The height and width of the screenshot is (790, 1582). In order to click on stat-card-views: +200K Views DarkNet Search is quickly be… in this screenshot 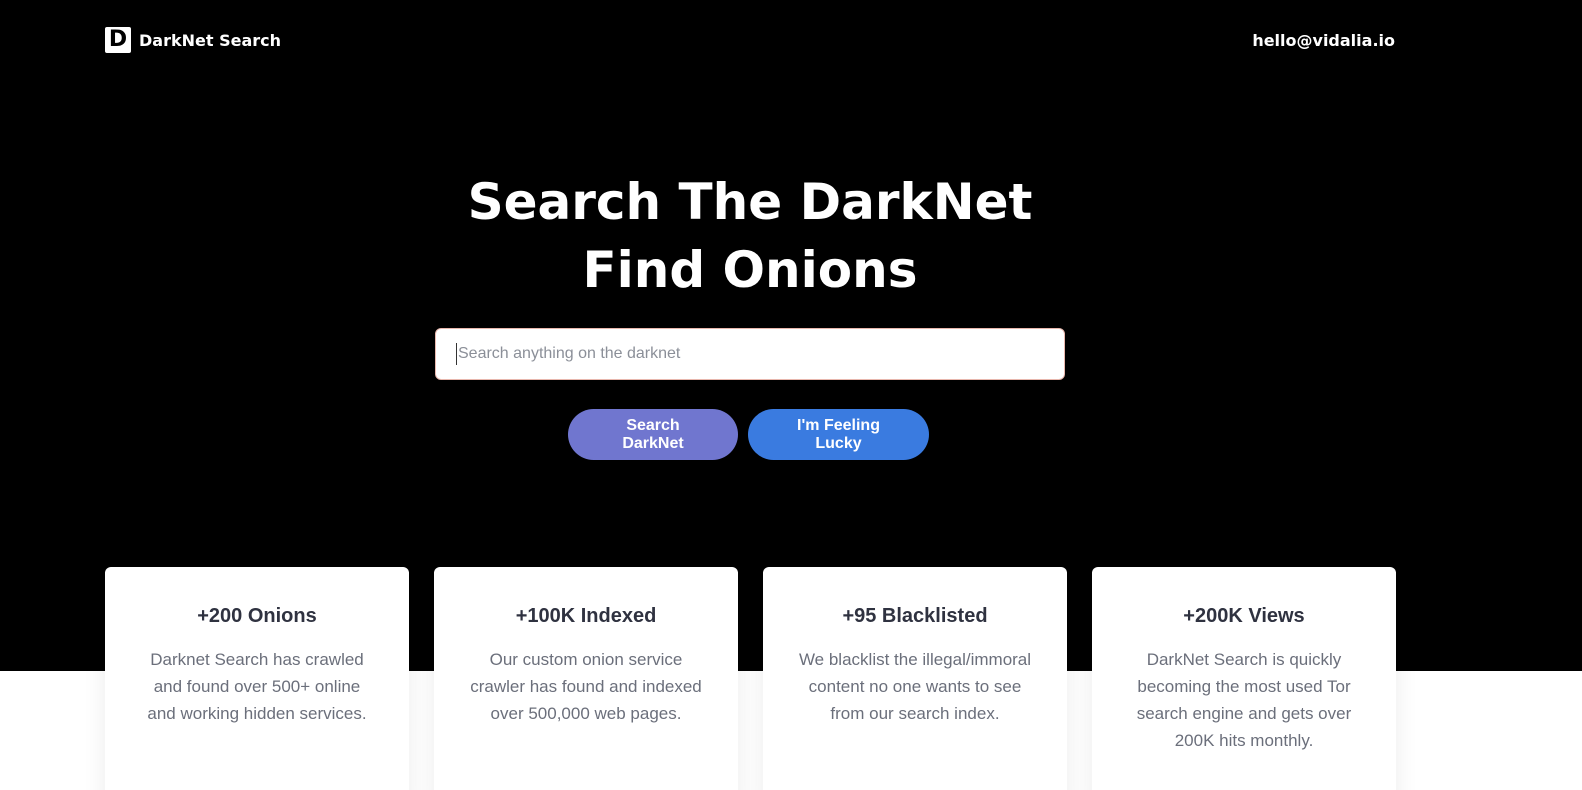, I will do `click(1244, 678)`.